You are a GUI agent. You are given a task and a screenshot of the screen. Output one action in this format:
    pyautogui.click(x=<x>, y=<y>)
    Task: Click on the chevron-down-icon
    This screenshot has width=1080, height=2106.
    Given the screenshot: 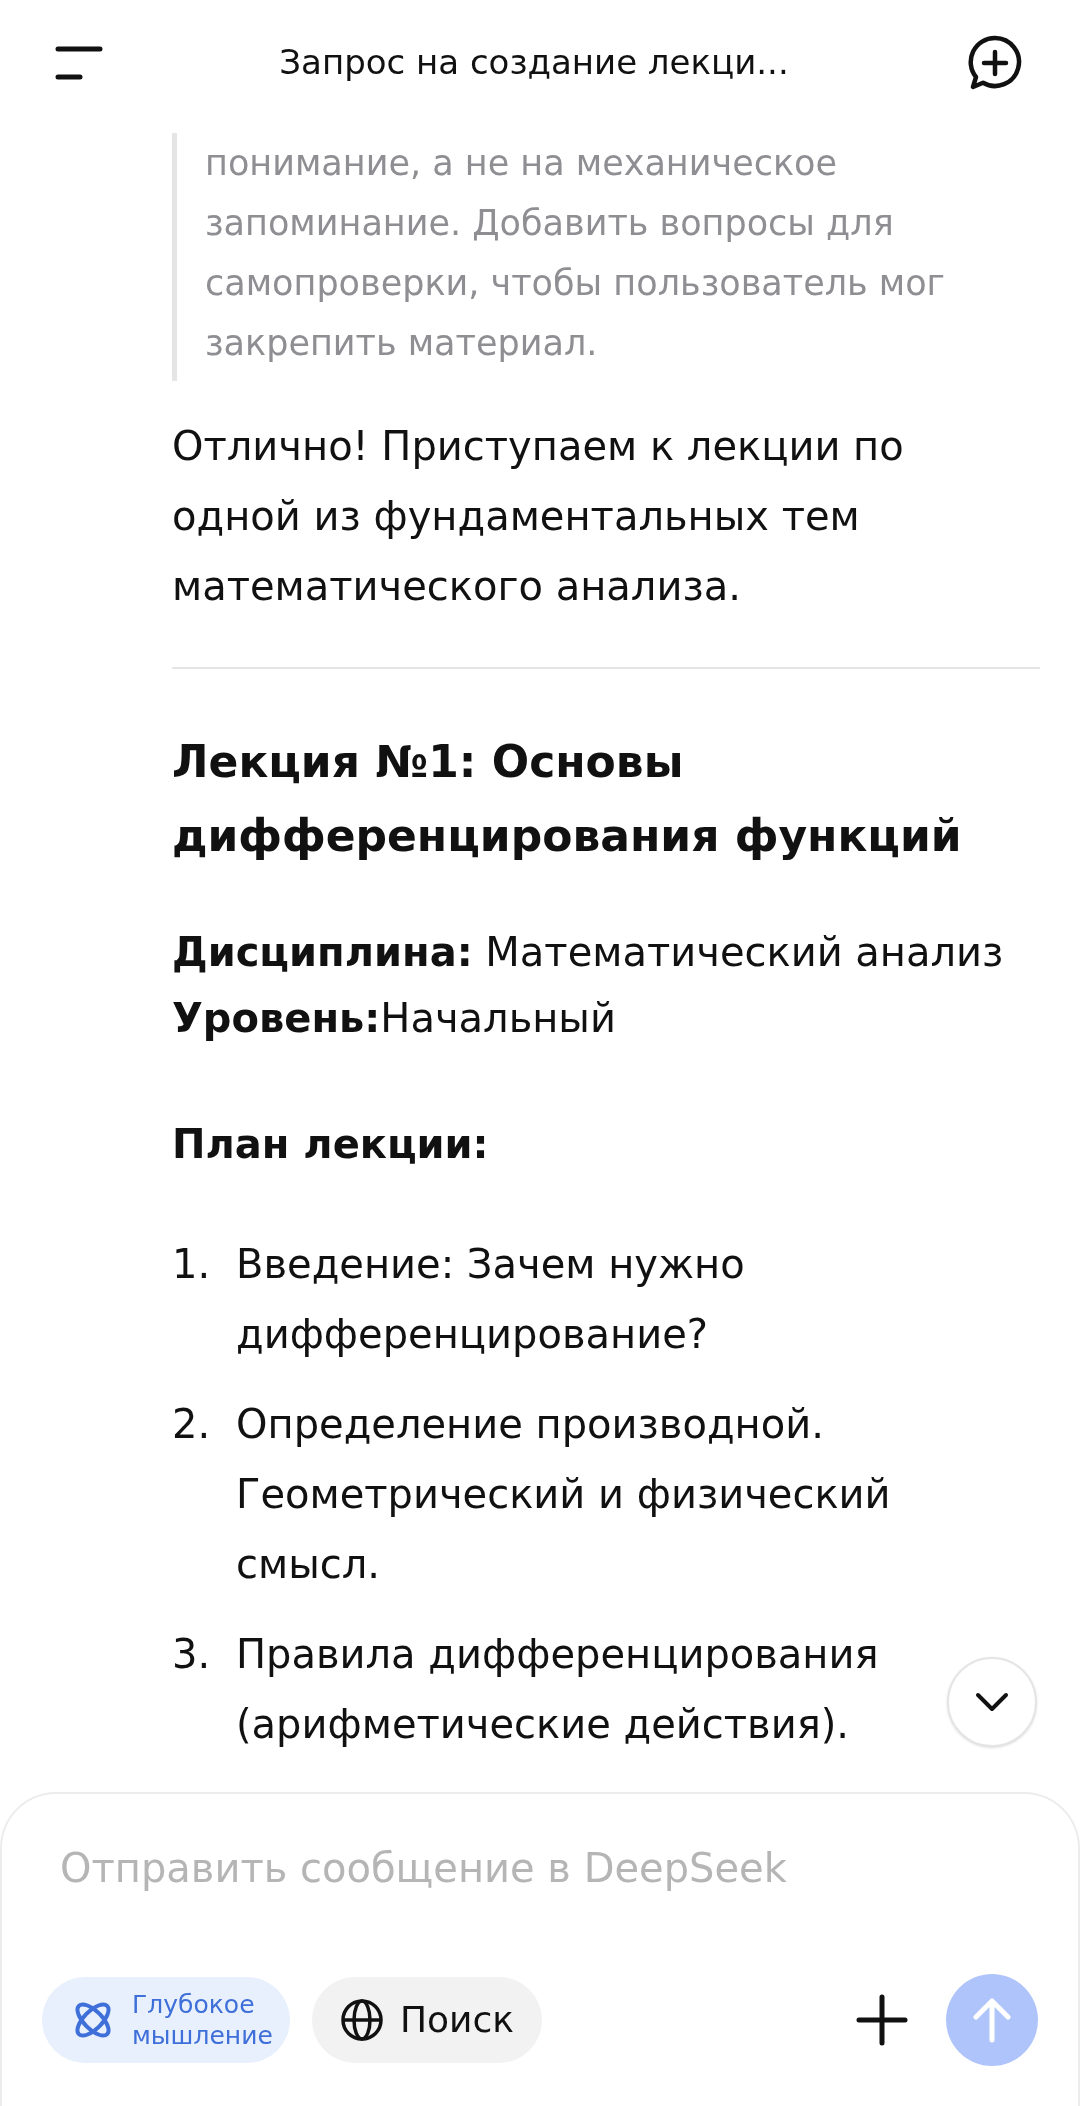 What is the action you would take?
    pyautogui.click(x=992, y=1702)
    